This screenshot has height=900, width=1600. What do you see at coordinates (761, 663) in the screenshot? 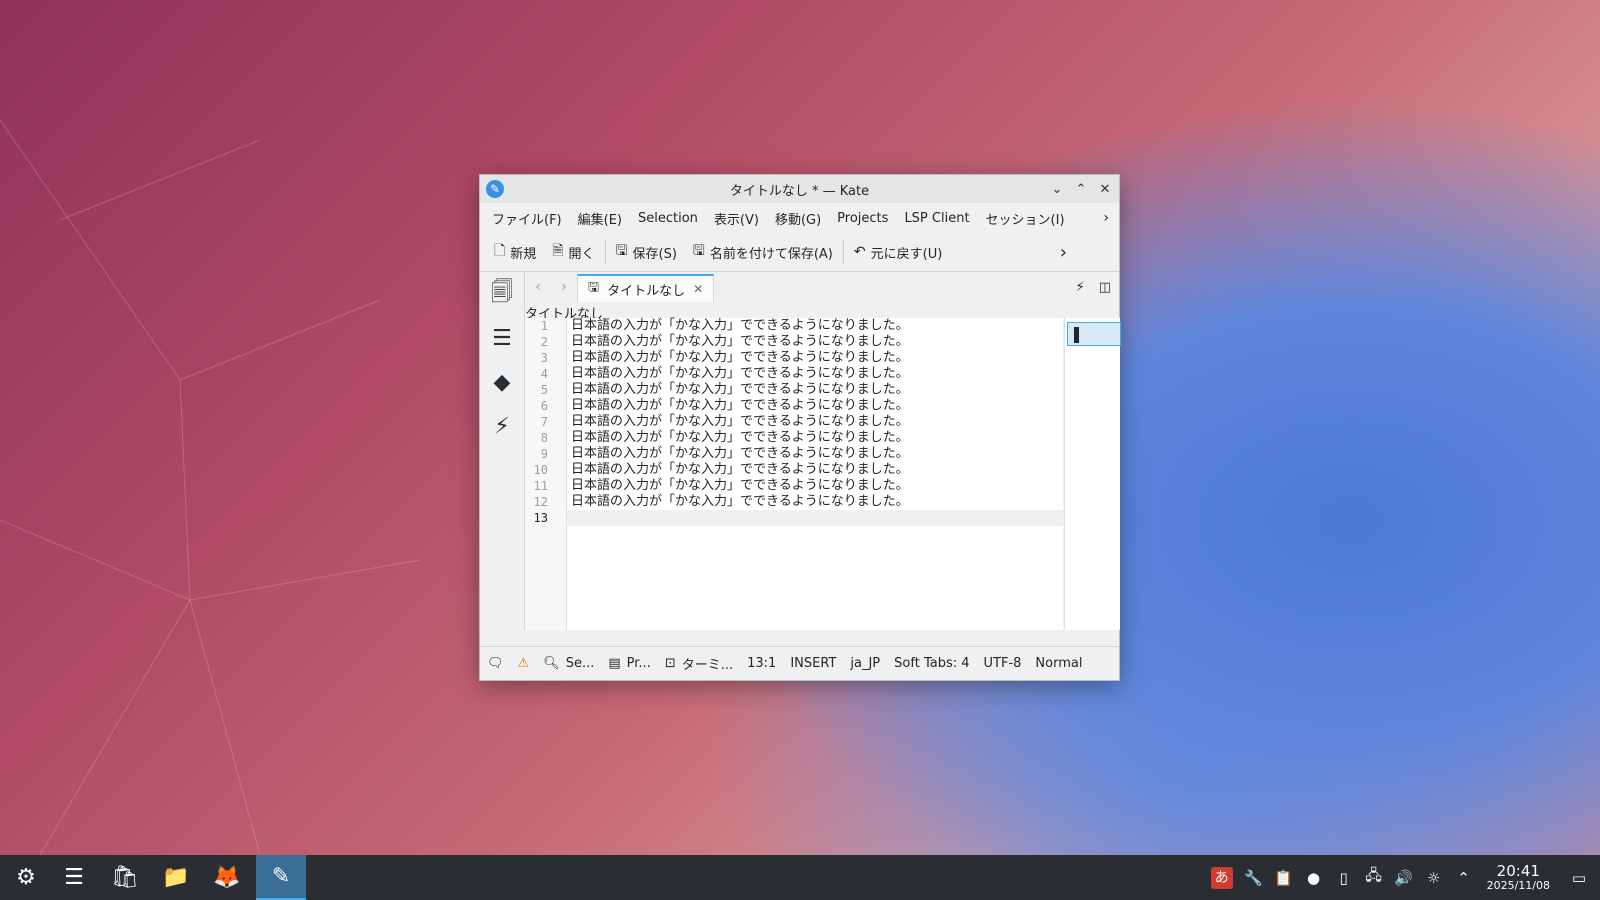
I see `cursor-position: 13:1` at bounding box center [761, 663].